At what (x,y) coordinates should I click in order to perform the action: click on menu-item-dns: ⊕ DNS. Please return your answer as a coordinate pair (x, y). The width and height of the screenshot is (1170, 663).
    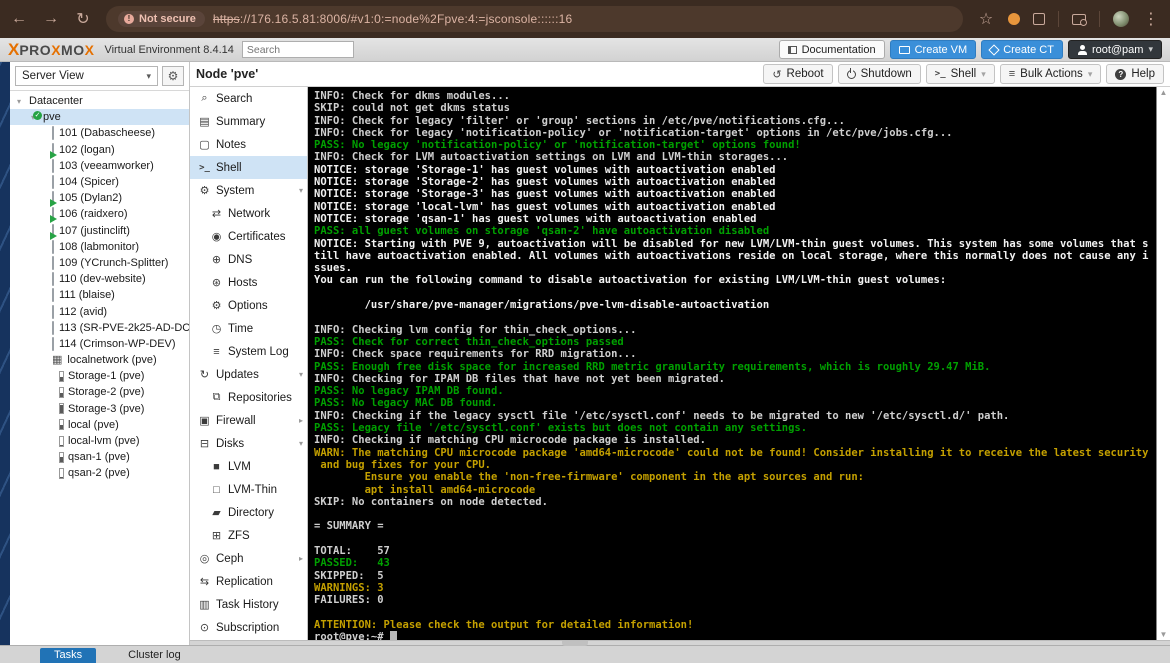
    Looking at the image, I should click on (248, 259).